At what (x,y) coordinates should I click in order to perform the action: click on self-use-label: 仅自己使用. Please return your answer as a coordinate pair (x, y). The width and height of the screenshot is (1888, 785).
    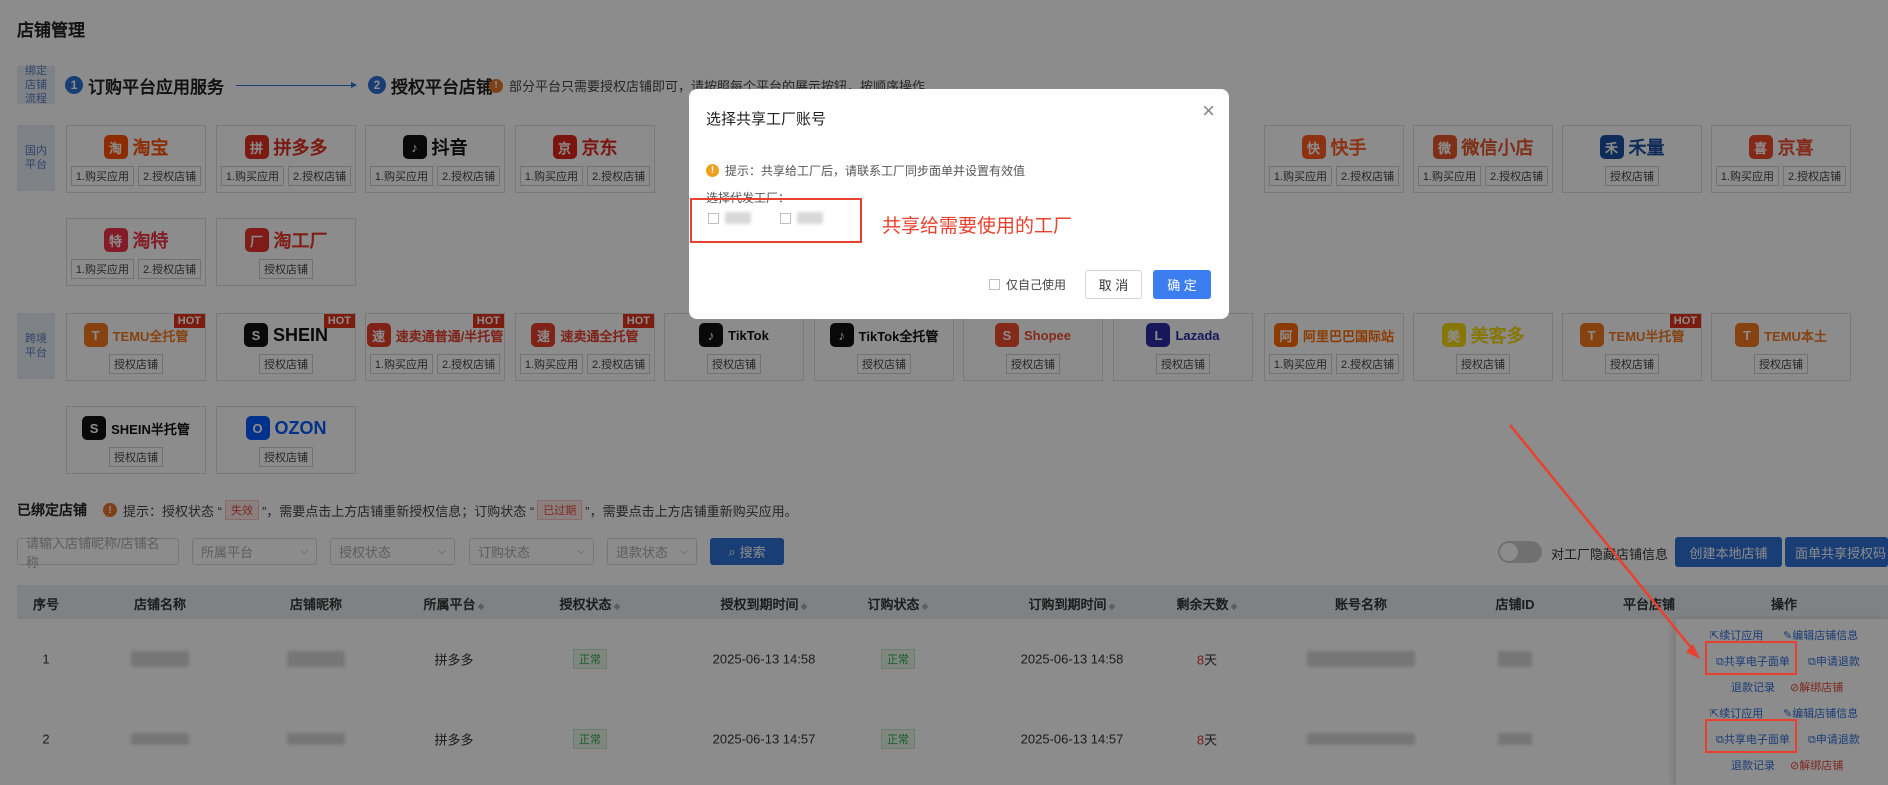
    Looking at the image, I should click on (1036, 285).